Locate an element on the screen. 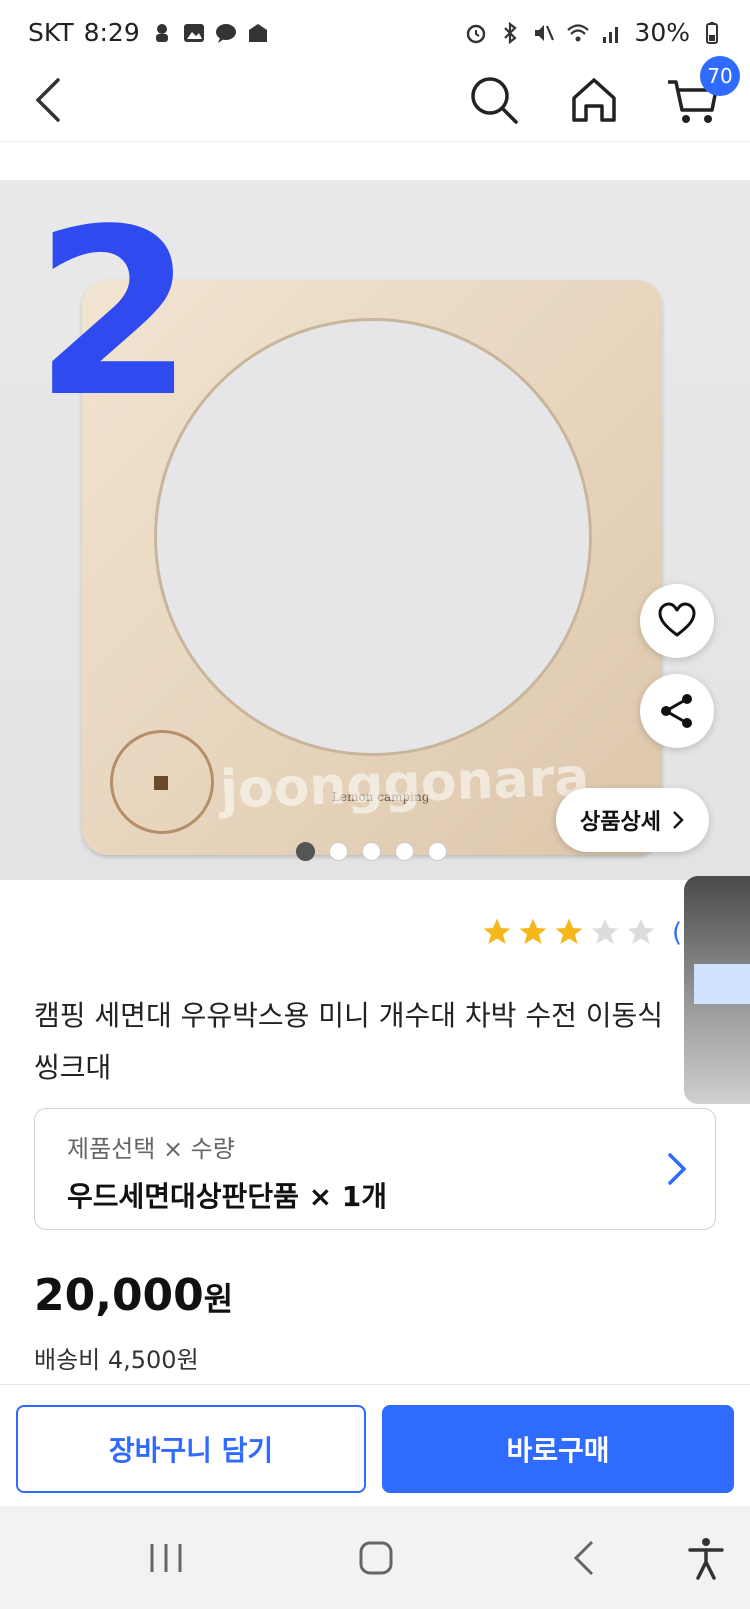  heart-icon is located at coordinates (677, 619).